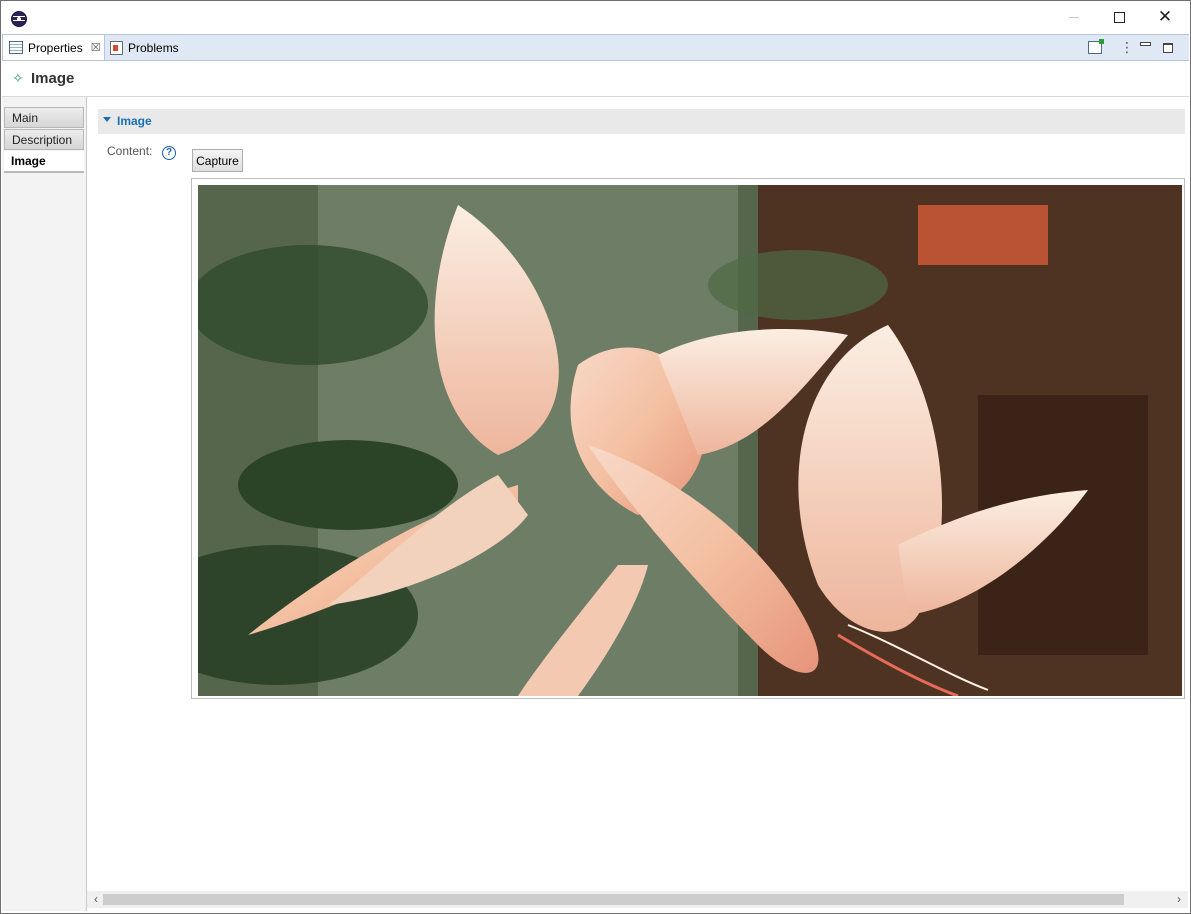  I want to click on category-tab-description: Description, so click(44, 139).